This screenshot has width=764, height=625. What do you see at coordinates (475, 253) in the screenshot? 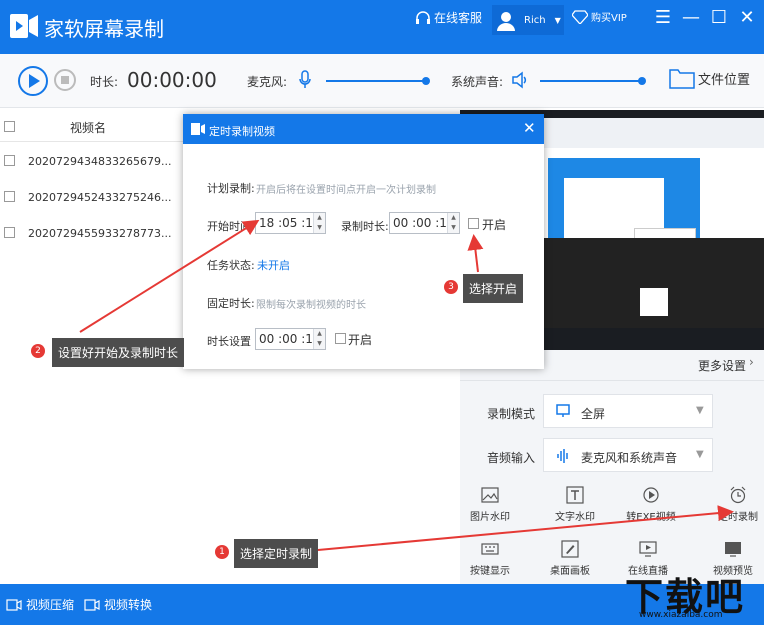
I see `arrow-step3` at bounding box center [475, 253].